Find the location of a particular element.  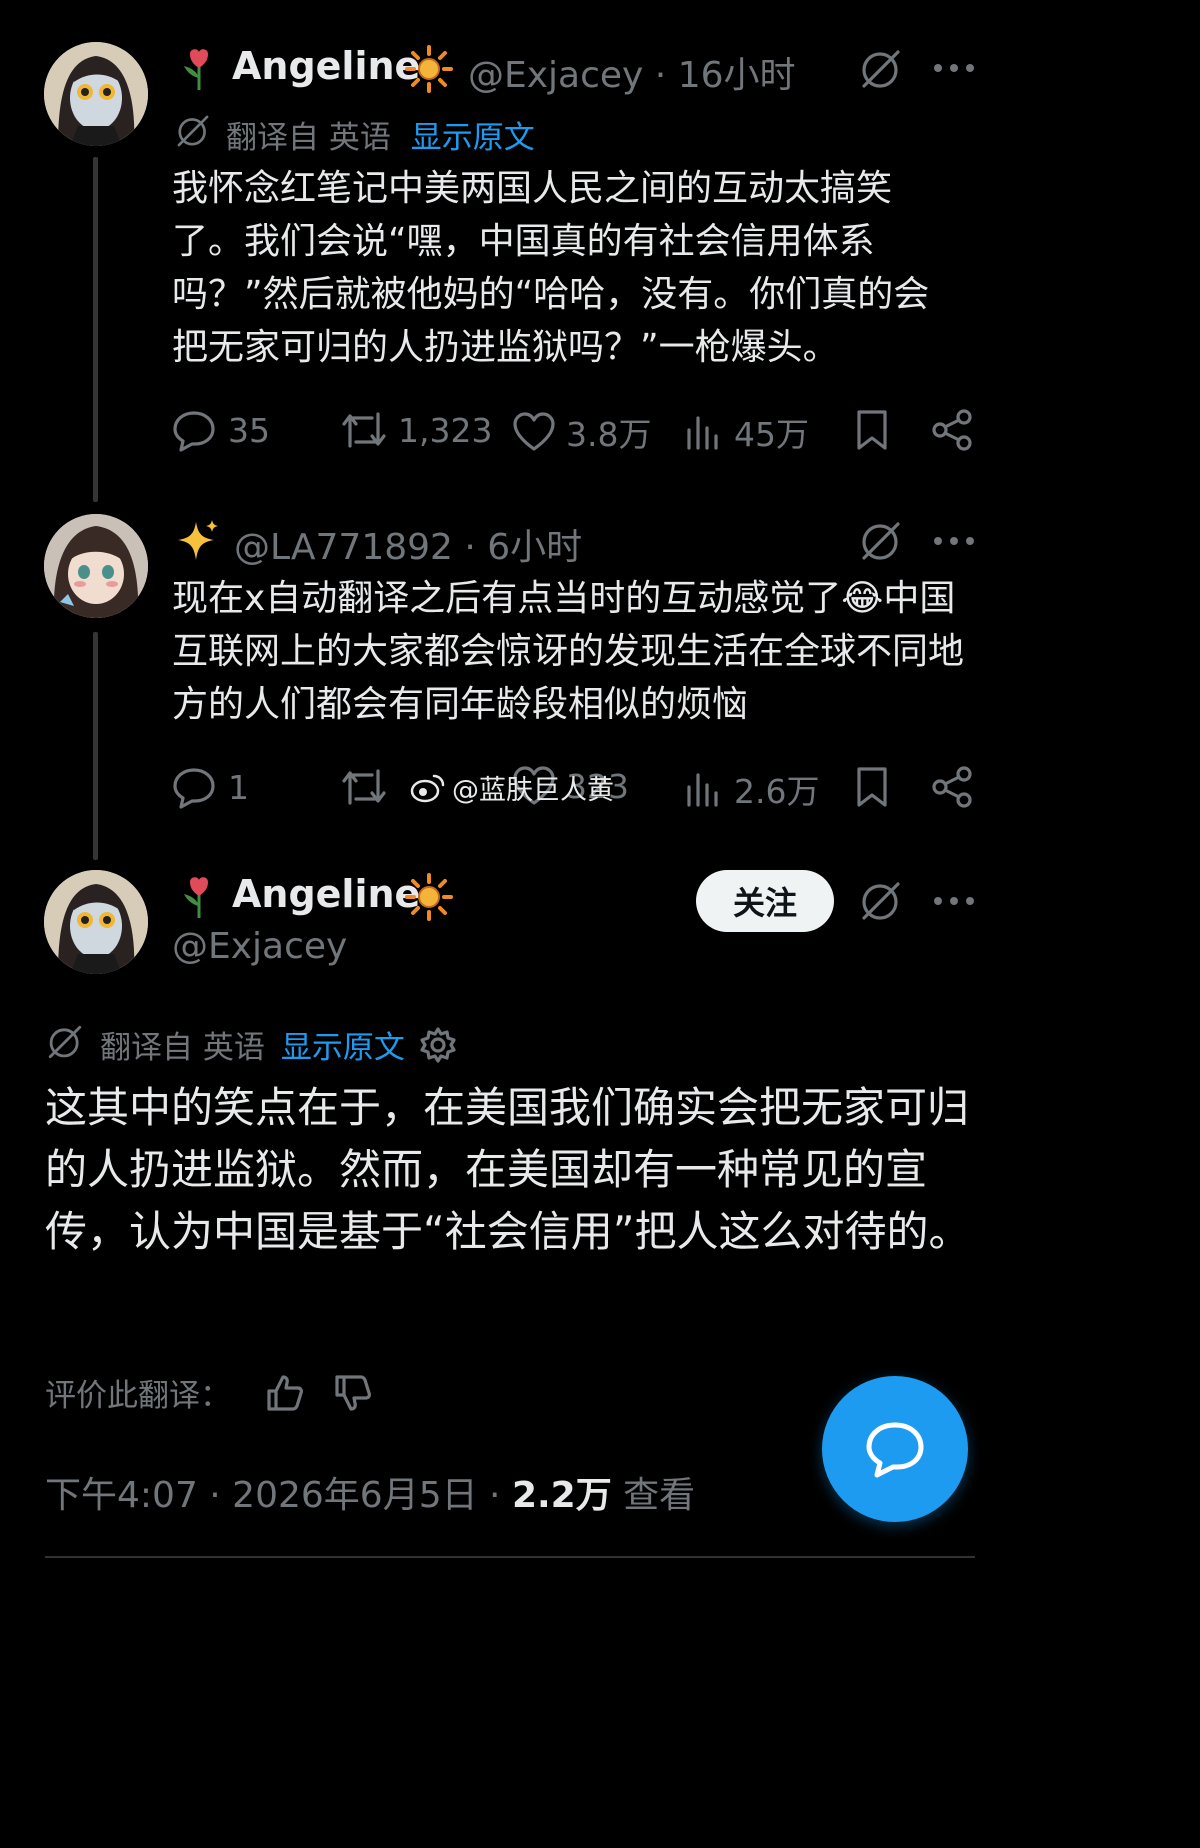

retweet-count: 1,323 is located at coordinates (445, 430).